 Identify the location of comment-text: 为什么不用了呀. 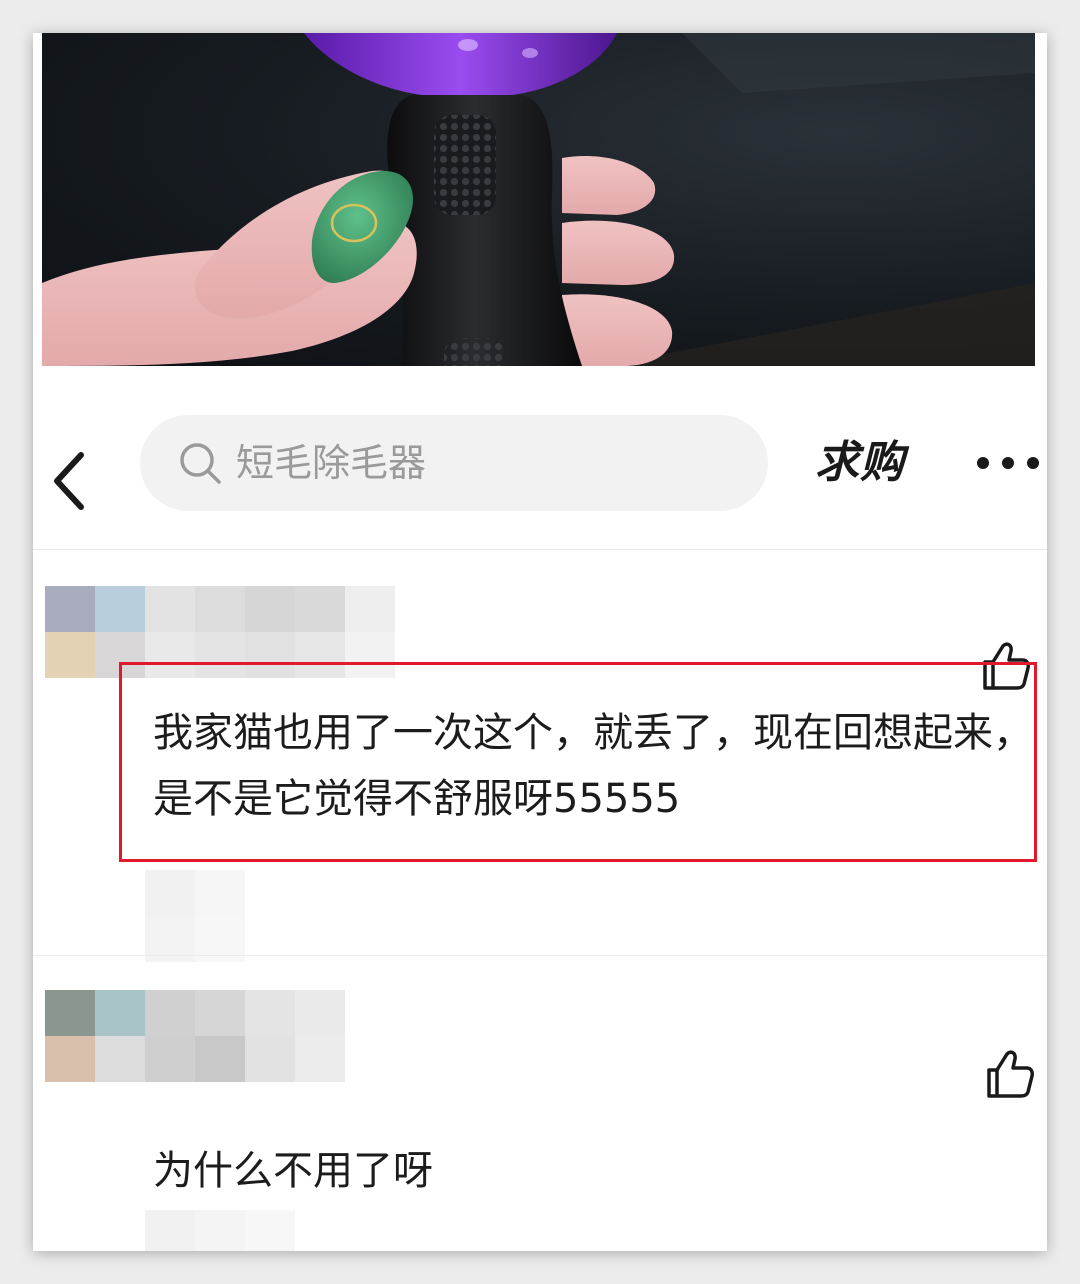
(293, 1171).